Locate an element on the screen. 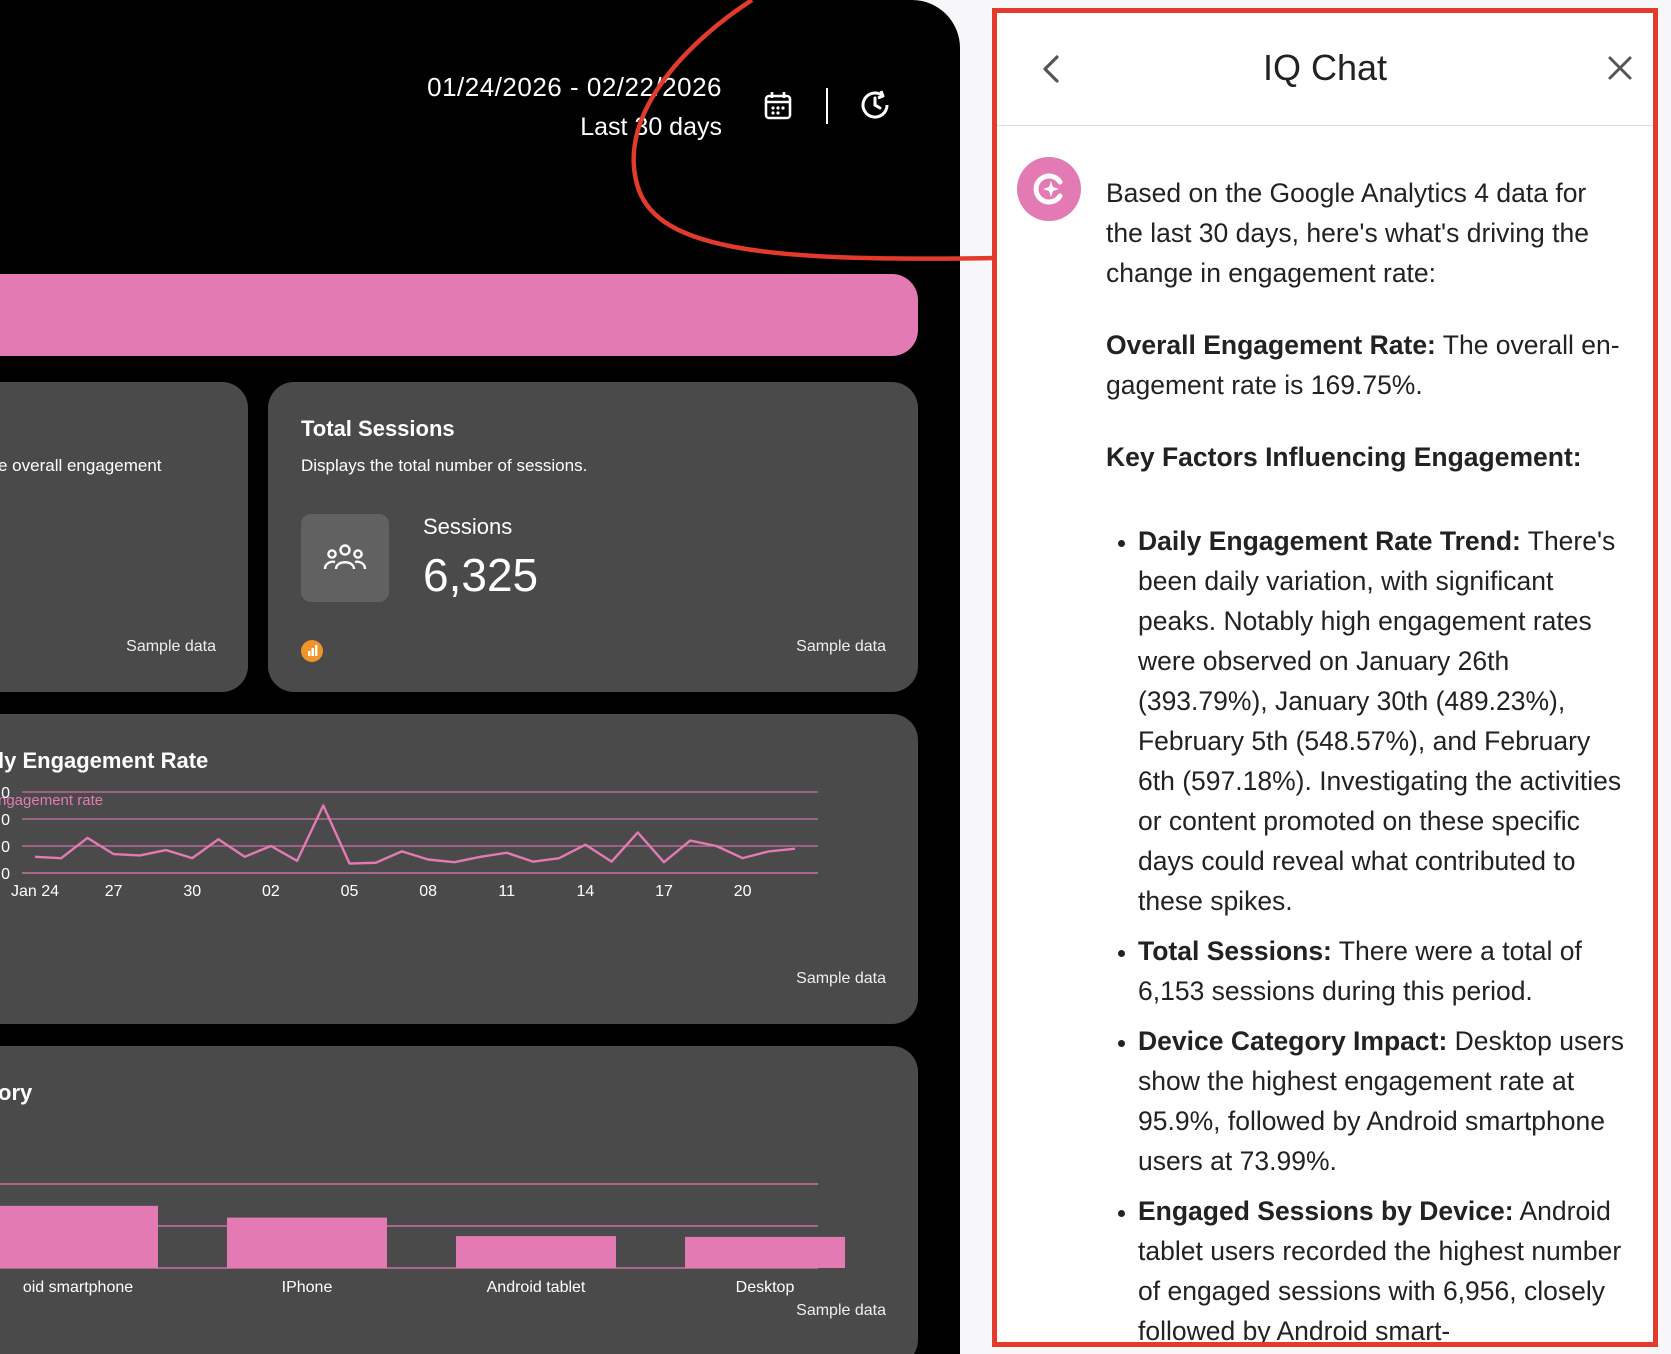 Image resolution: width=1671 pixels, height=1354 pixels. factors-heading-text: Key Factors Influencing Engagement: is located at coordinates (1344, 457).